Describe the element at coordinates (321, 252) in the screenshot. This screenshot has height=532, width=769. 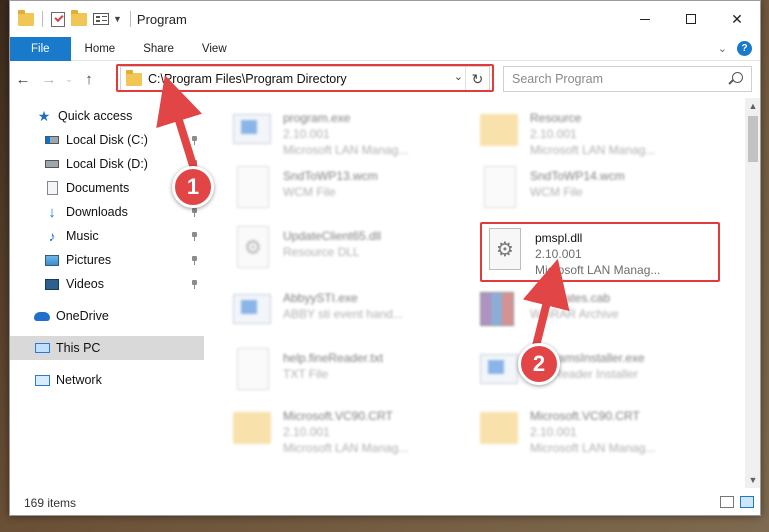
I see `file-detail: Resource DLL` at that location.